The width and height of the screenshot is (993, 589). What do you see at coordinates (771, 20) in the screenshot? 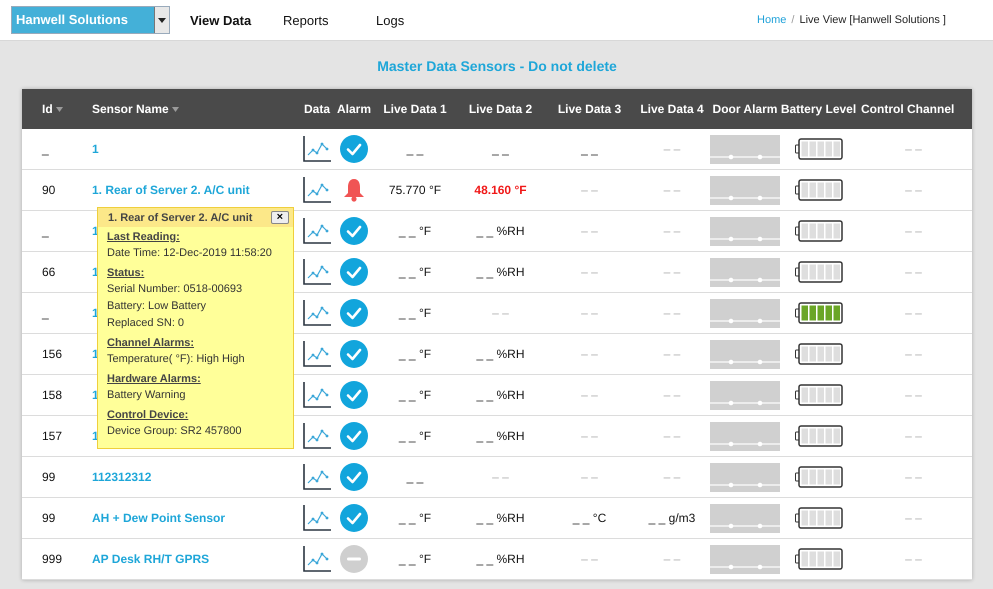
I see `breadcrumb-link: Home` at bounding box center [771, 20].